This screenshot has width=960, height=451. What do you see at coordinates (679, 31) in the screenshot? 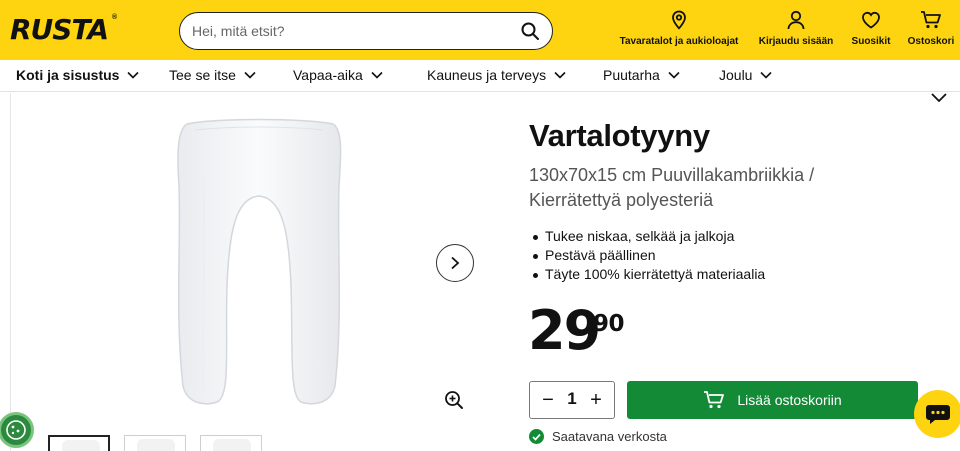
I see `stores-link: Tavaratalot ja aukioloajat` at bounding box center [679, 31].